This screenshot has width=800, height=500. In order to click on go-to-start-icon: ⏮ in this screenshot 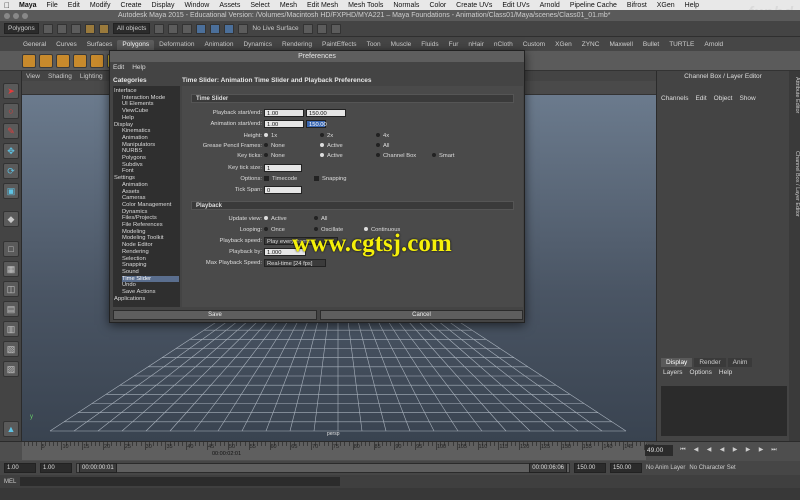, I will do `click(683, 450)`.